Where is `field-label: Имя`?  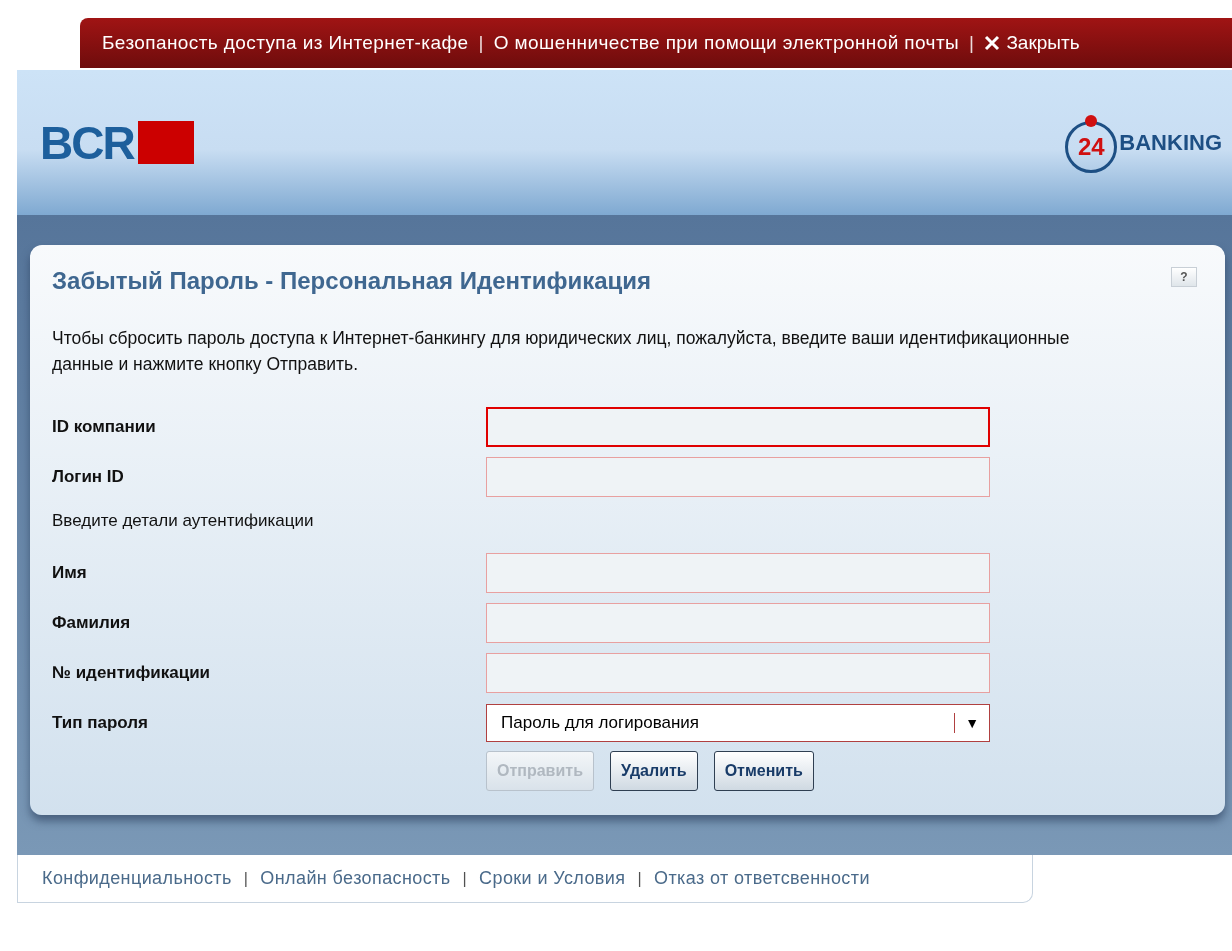 field-label: Имя is located at coordinates (70, 573).